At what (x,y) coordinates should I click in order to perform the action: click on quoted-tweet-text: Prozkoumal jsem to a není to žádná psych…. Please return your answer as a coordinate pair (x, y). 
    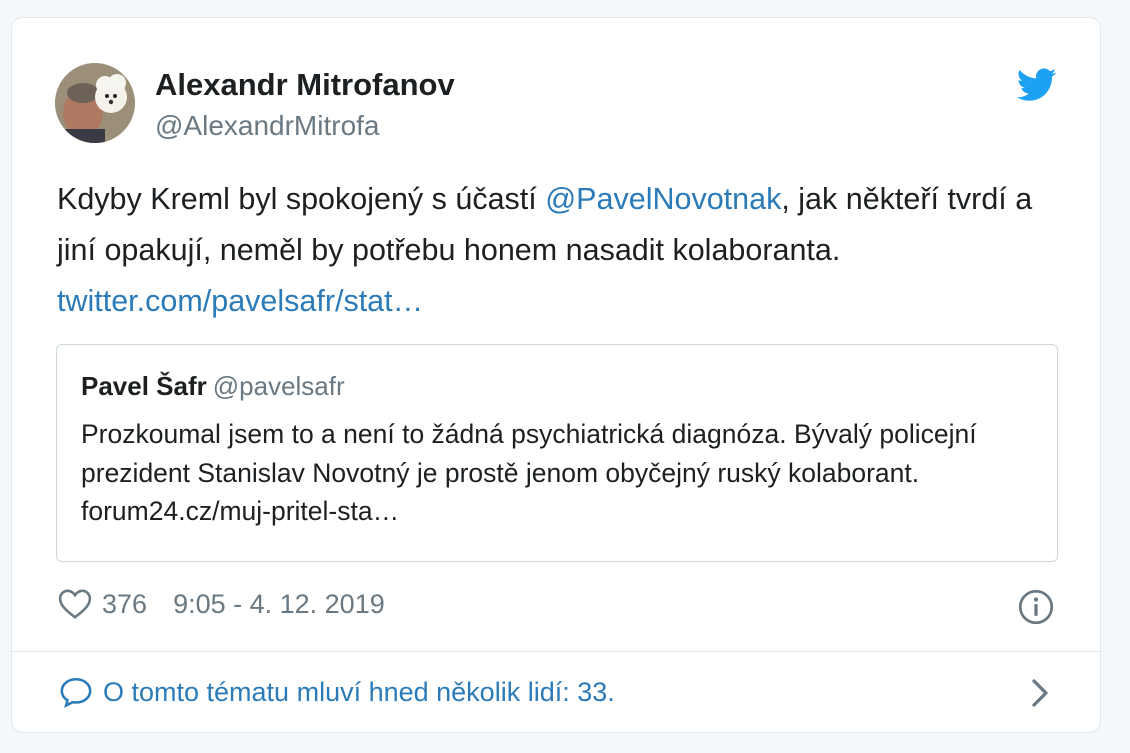
    Looking at the image, I should click on (529, 472).